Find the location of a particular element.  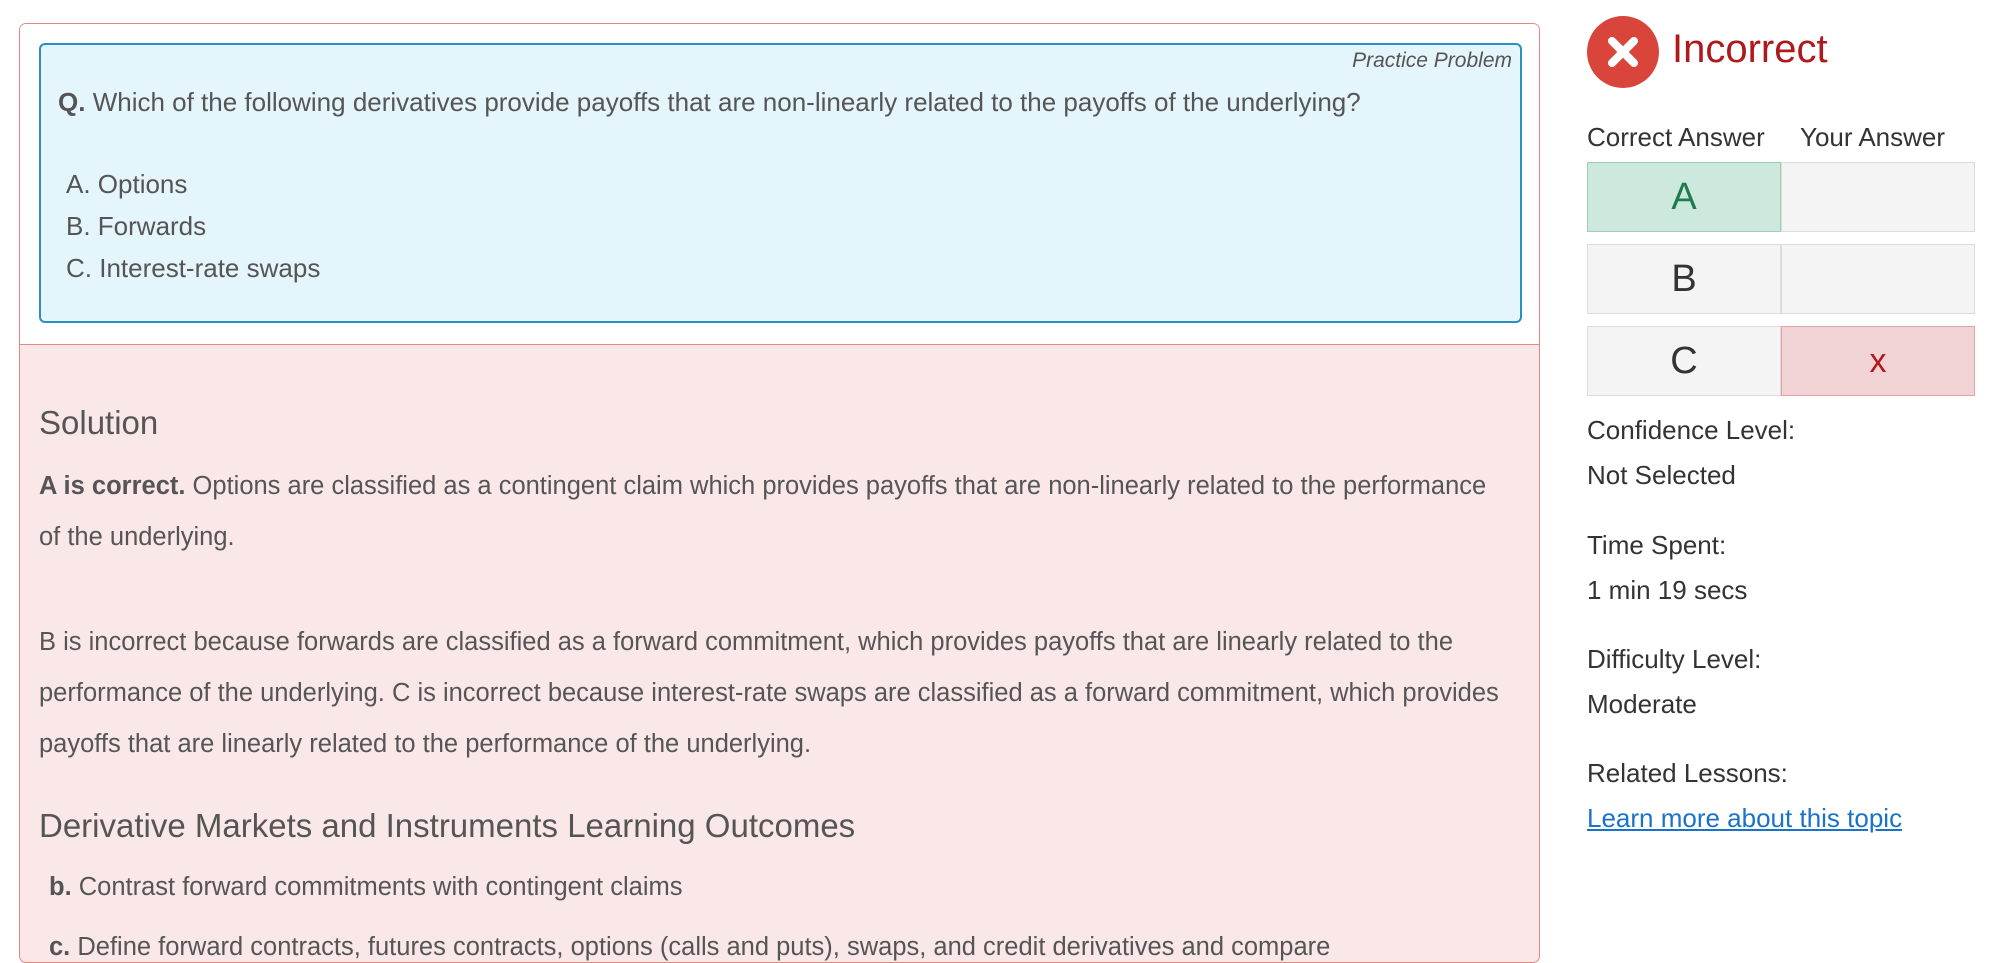

practice-problem-label: Practice Problem is located at coordinates (1432, 60).